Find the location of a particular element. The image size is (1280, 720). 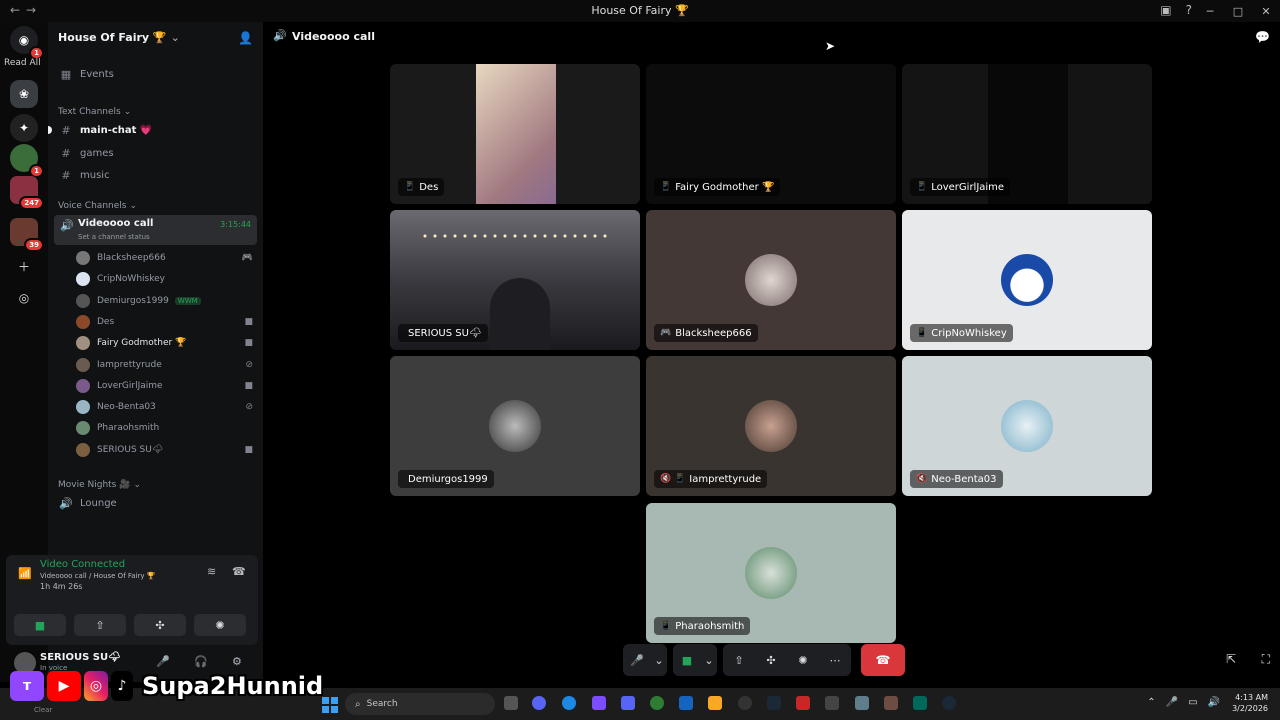

video-tile: 📱 Pharaohsmith is located at coordinates (771, 573).